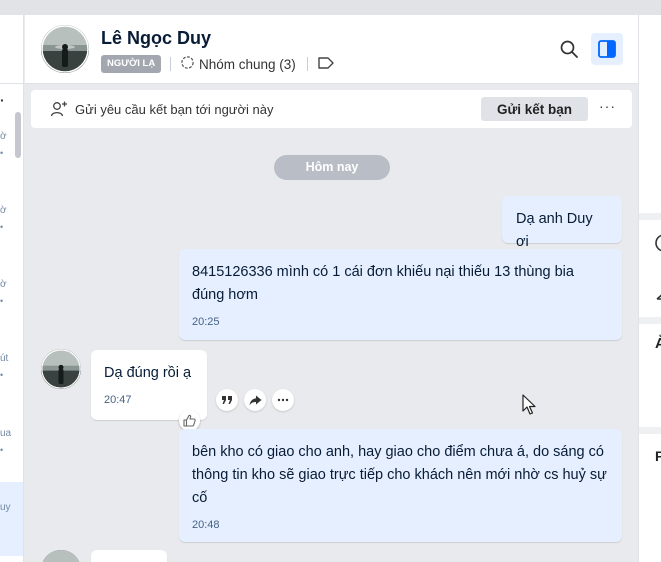  I want to click on sidebar-toggle-button, so click(607, 49).